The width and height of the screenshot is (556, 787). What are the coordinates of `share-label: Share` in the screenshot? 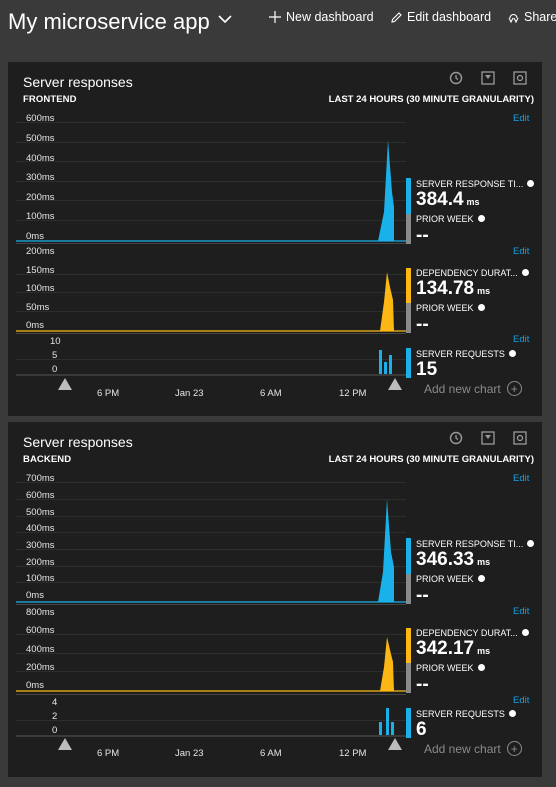 It's located at (540, 17).